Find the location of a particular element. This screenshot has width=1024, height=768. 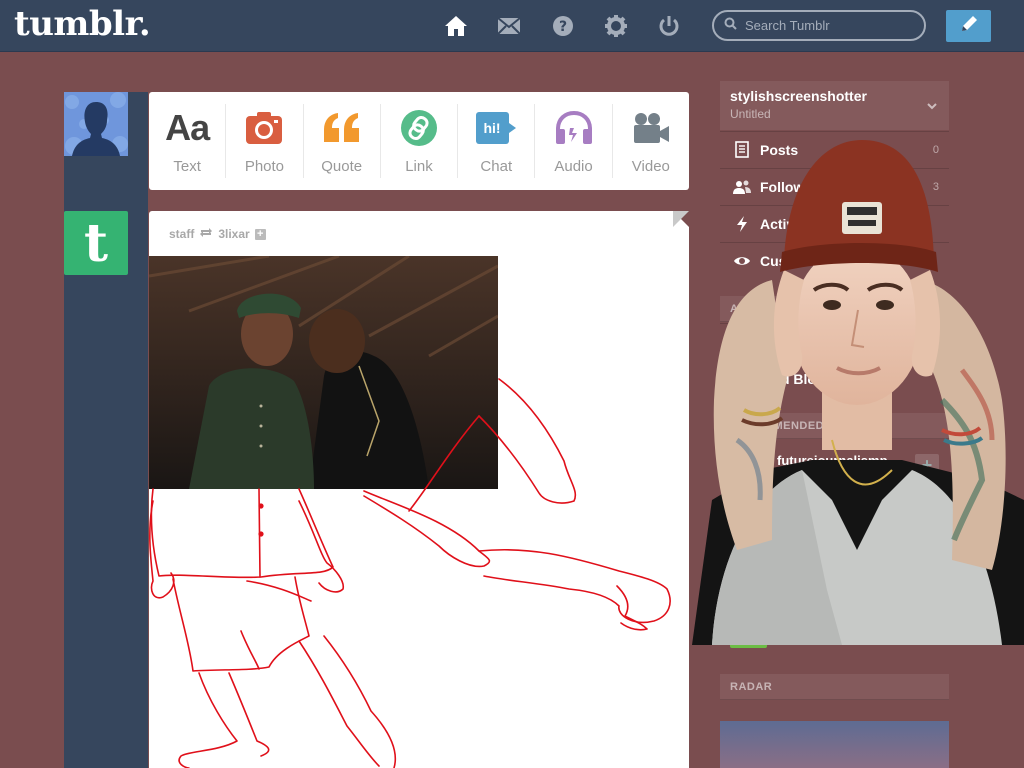

power-icon is located at coordinates (669, 26).